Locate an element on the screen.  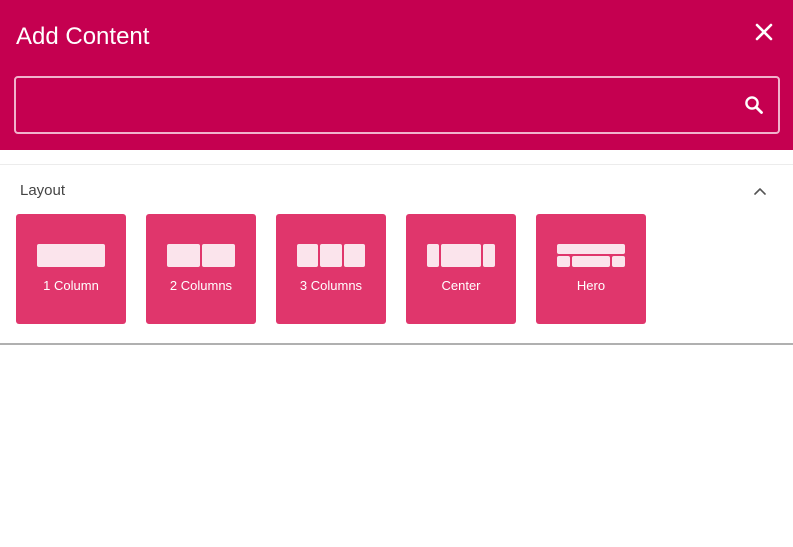
layout-tile-center: Center is located at coordinates (461, 269).